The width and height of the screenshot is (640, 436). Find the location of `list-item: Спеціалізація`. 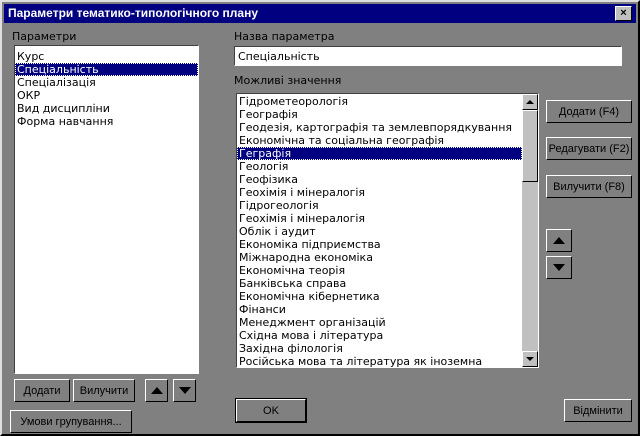

list-item: Спеціалізація is located at coordinates (106, 82).